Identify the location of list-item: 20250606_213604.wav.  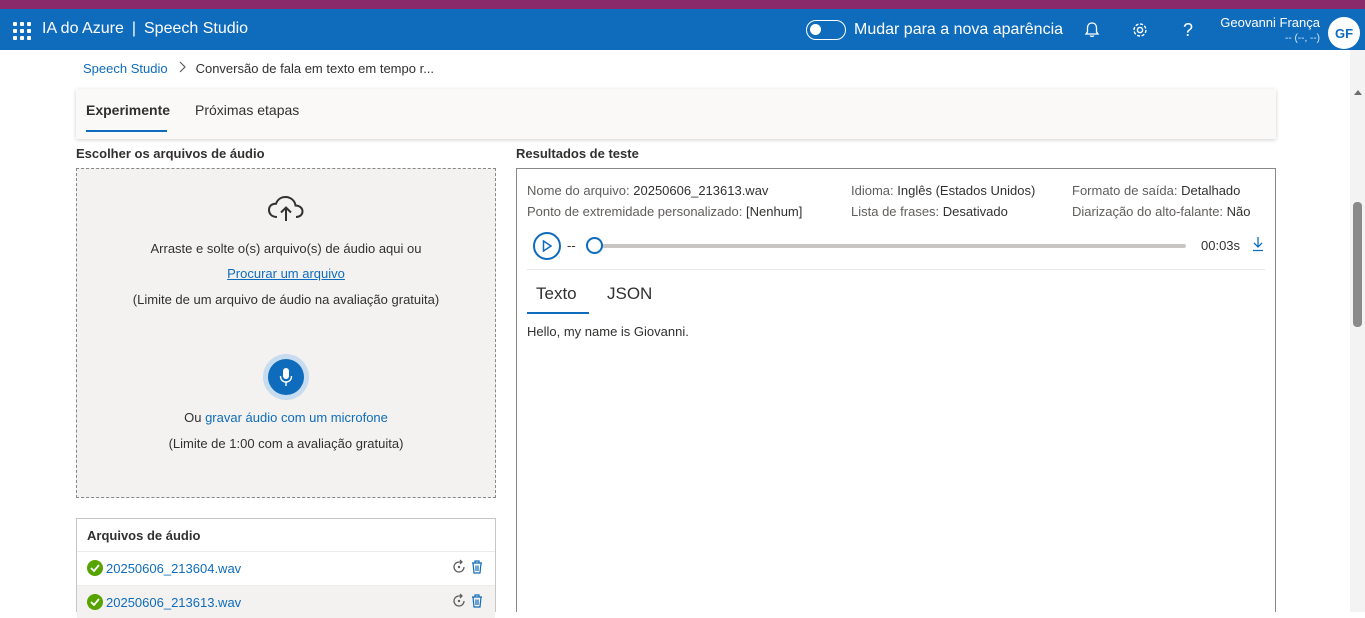
(286, 567).